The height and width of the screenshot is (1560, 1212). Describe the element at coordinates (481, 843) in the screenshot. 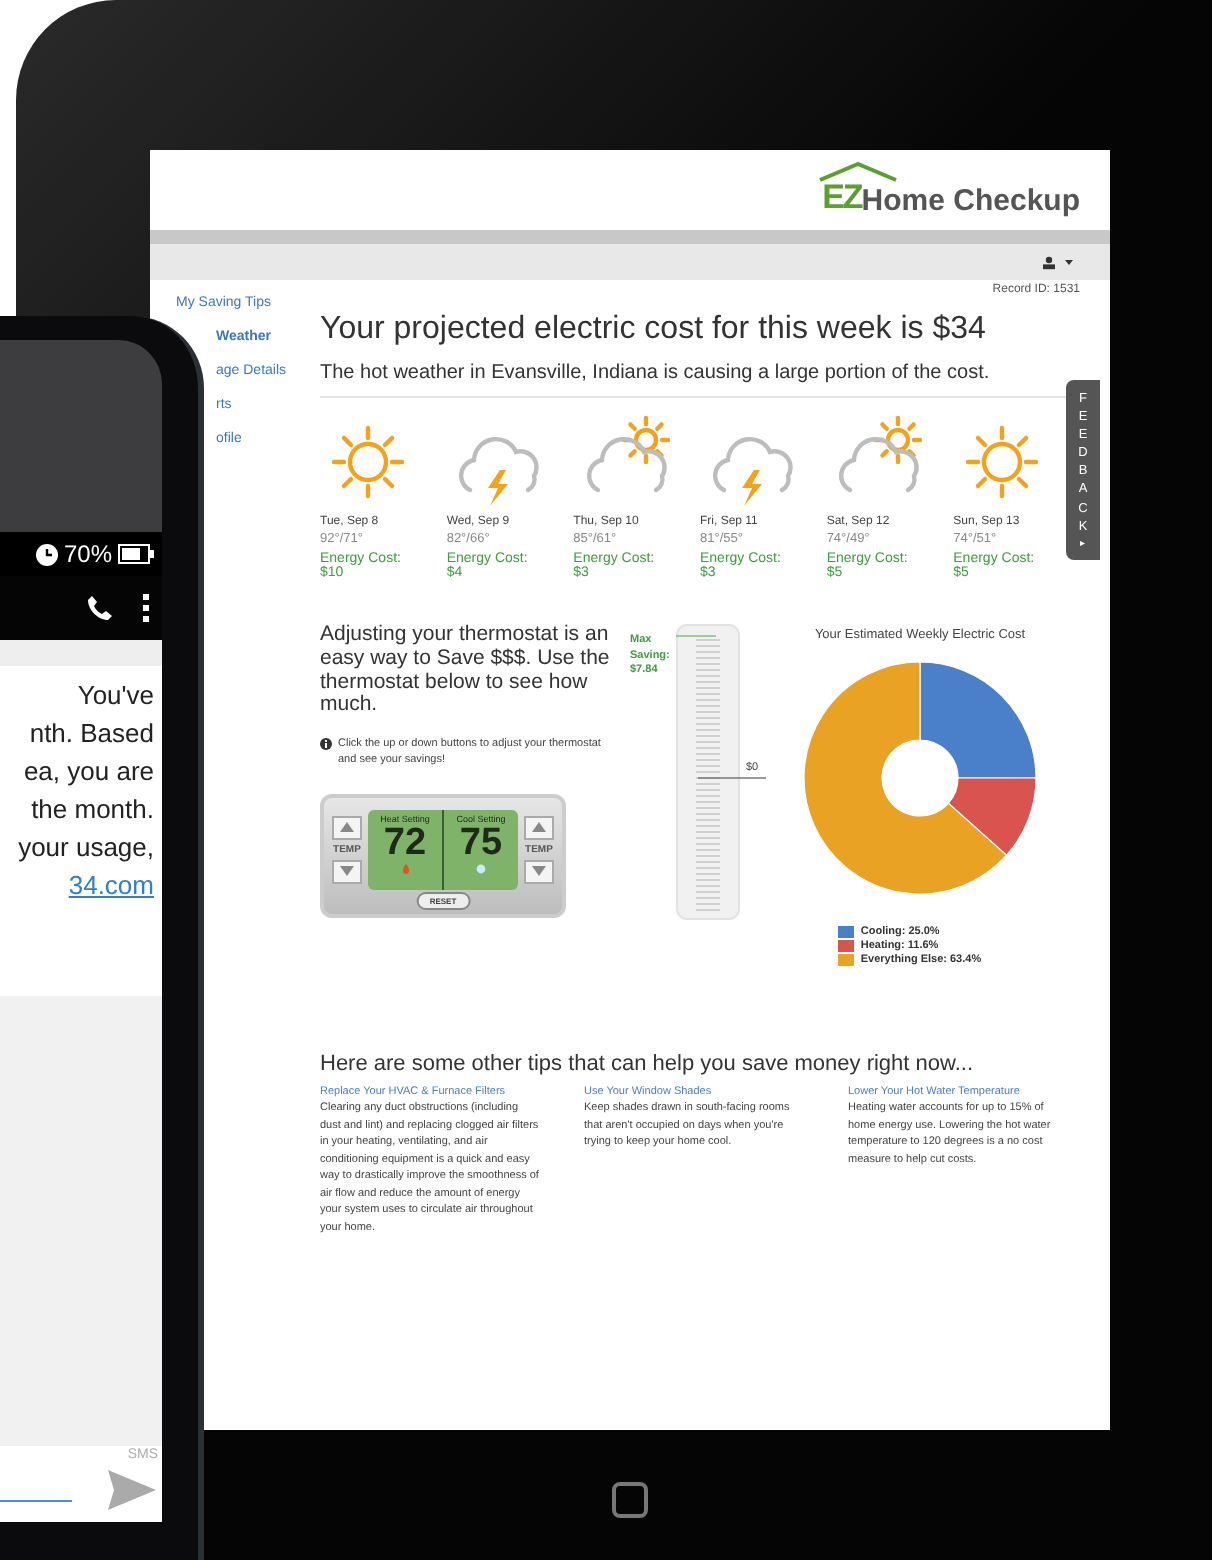

I see `cool-setting-value: 75` at that location.